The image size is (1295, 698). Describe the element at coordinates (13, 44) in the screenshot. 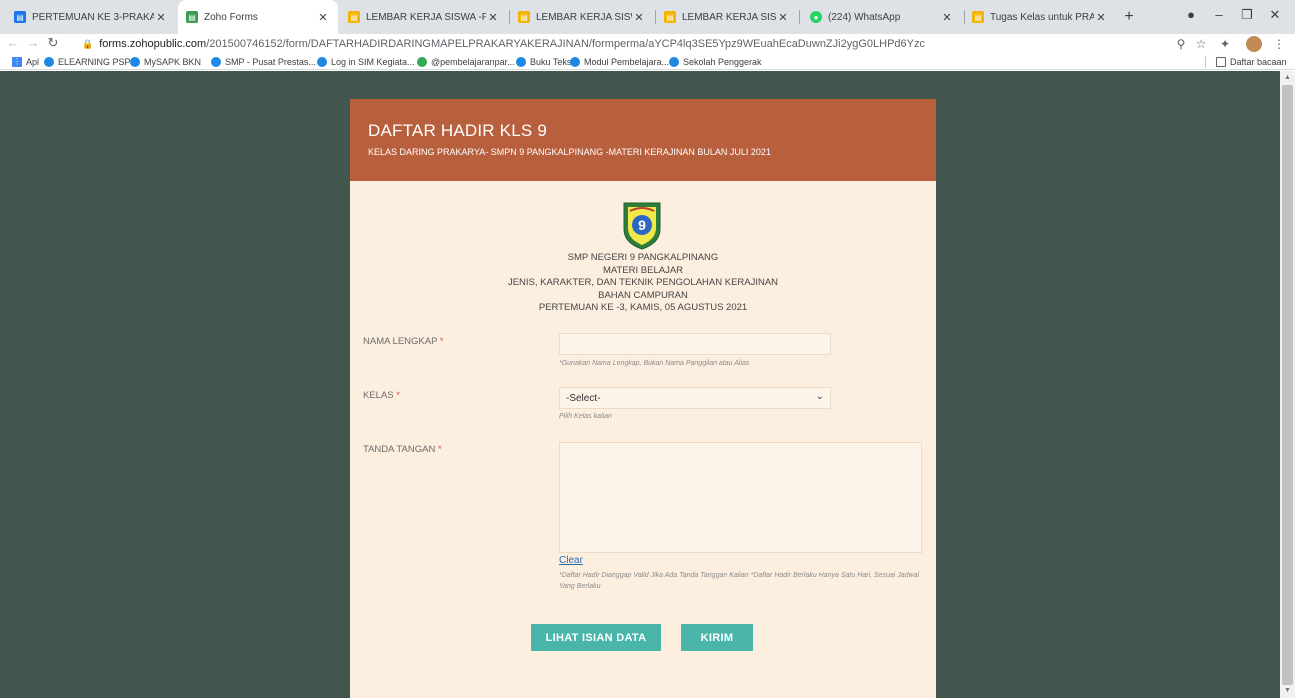

I see `back-arrow-icon: ←` at that location.